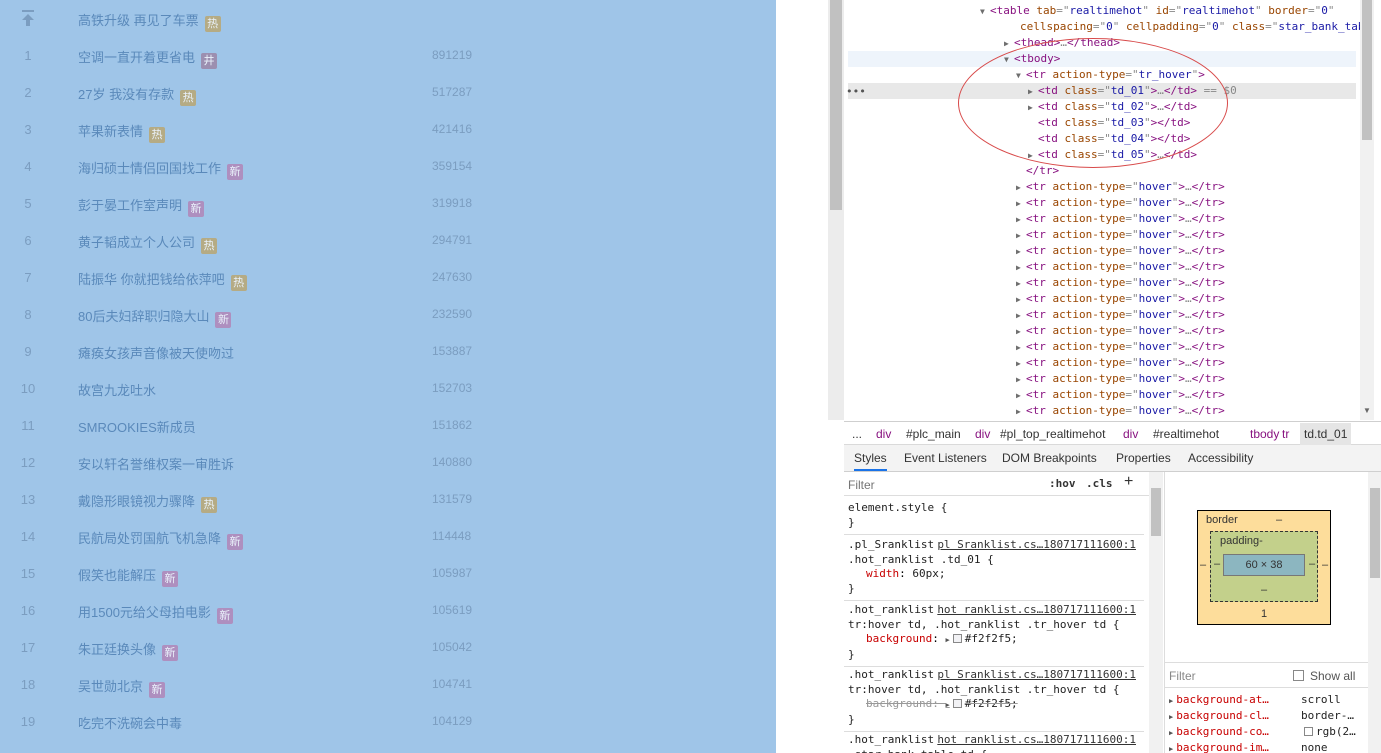 Image resolution: width=1381 pixels, height=753 pixels. I want to click on rank-title-text: 朱正廷换头像, so click(117, 649).